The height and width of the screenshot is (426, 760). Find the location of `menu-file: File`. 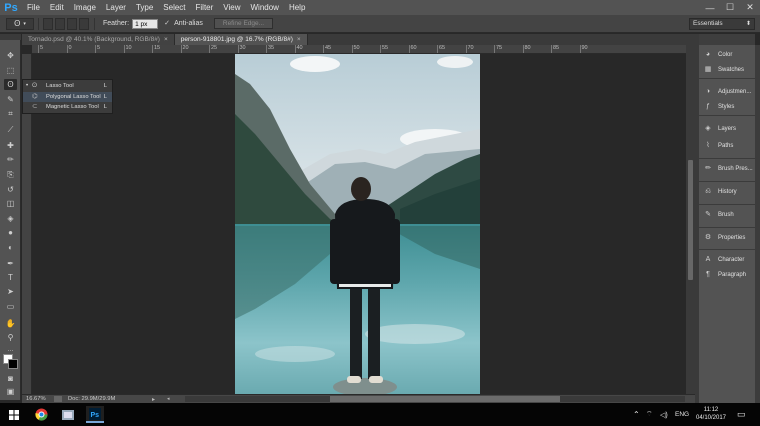

menu-file: File is located at coordinates (33, 7).